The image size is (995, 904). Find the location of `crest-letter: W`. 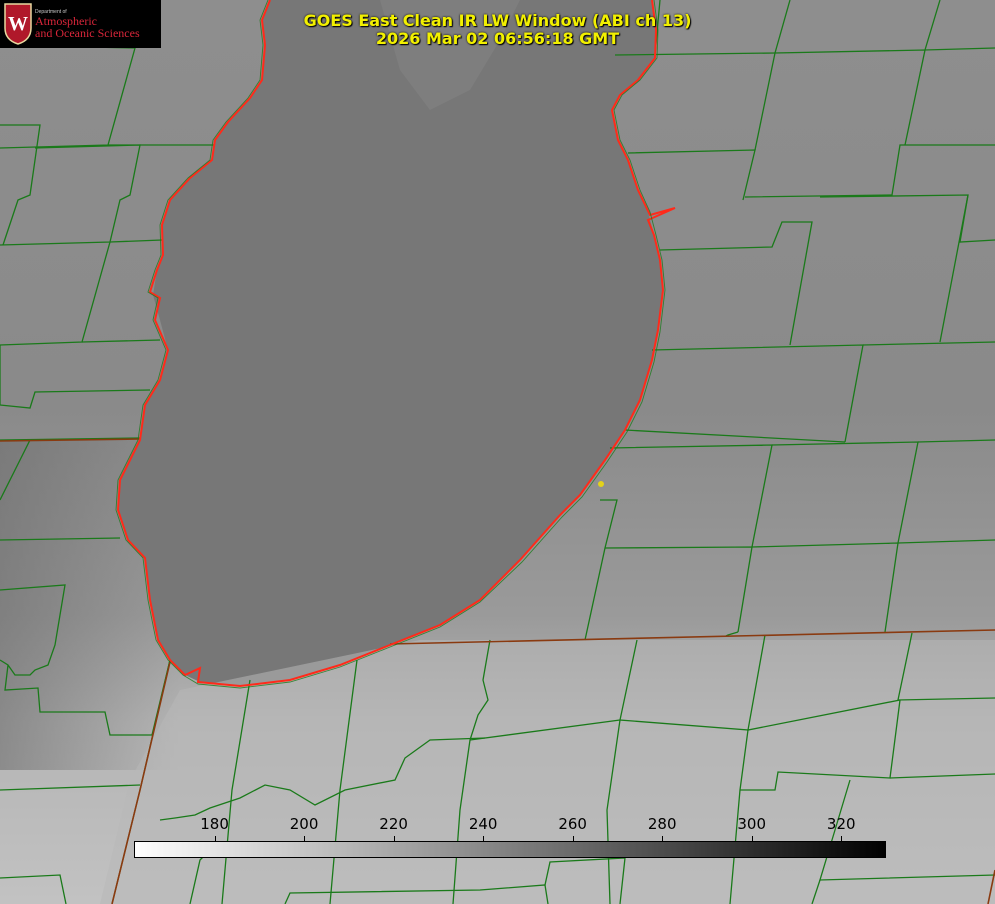

crest-letter: W is located at coordinates (18, 24).